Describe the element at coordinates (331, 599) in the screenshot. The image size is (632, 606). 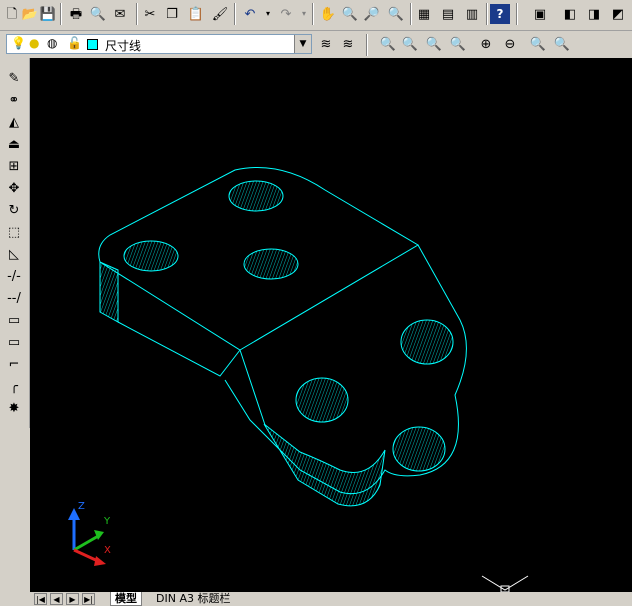
I see `layout-tab-bar: |◀ ◀ ▶ ▶| 模型 DIN A3 标题栏` at that location.